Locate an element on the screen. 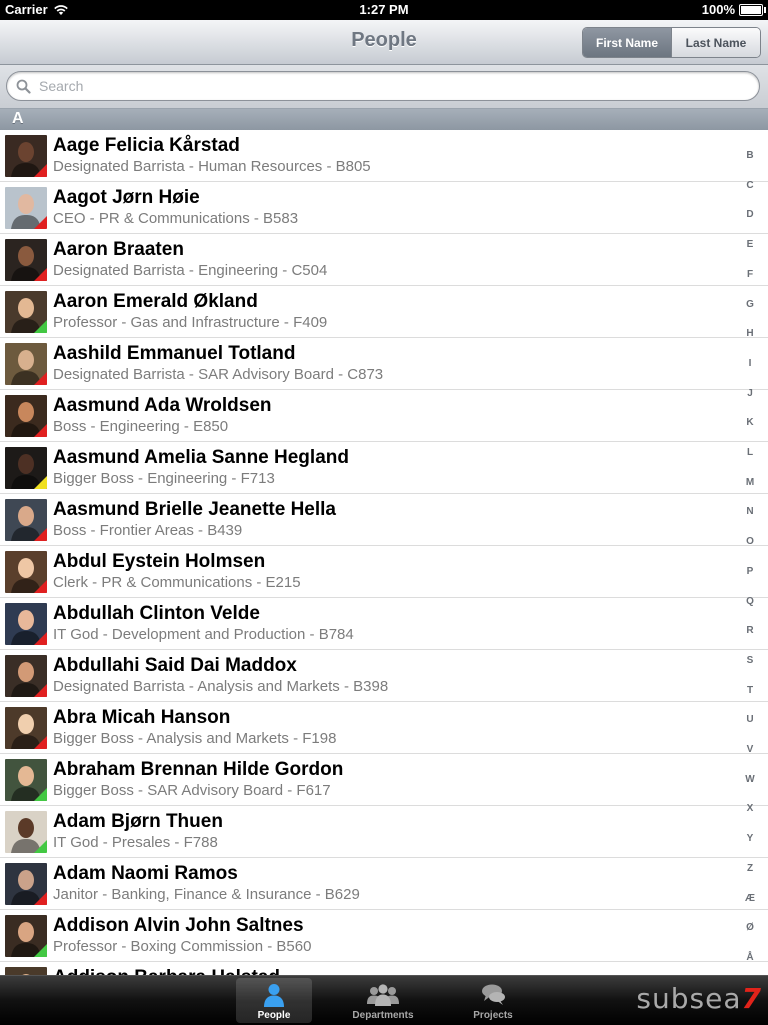 This screenshot has width=768, height=1025. person-icon is located at coordinates (274, 995).